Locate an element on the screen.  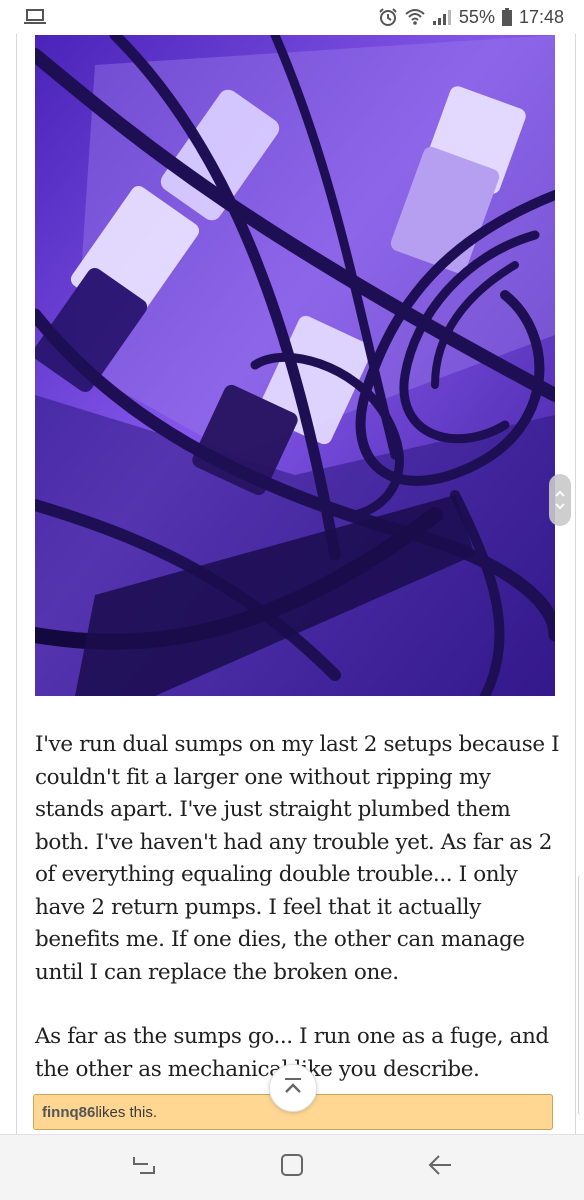
like-user-link: finnq86 is located at coordinates (68, 1112).